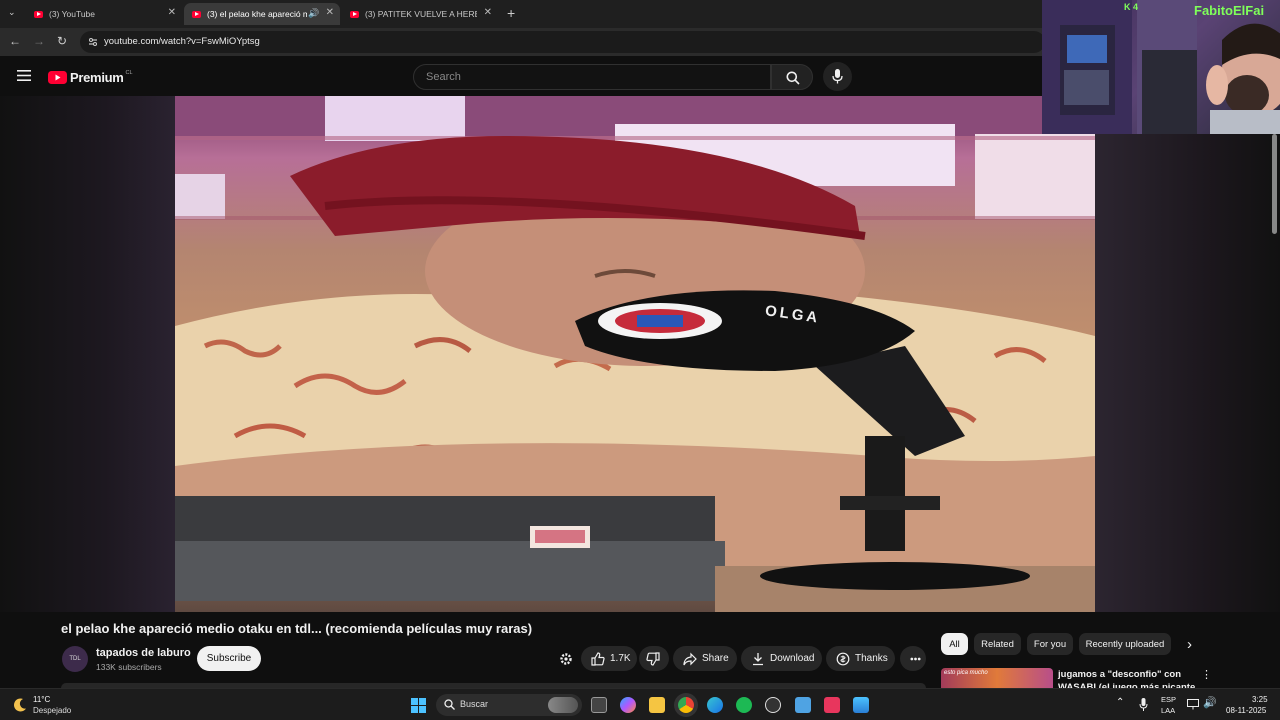 This screenshot has height=720, width=1280. Describe the element at coordinates (511, 13) in the screenshot. I see `new-tab-icon: +` at that location.